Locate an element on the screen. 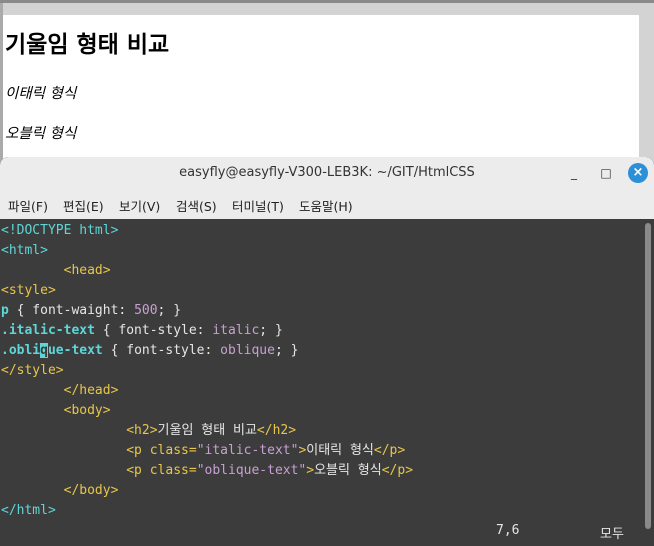 The width and height of the screenshot is (654, 546). menu-file: 파일(F) is located at coordinates (28, 205).